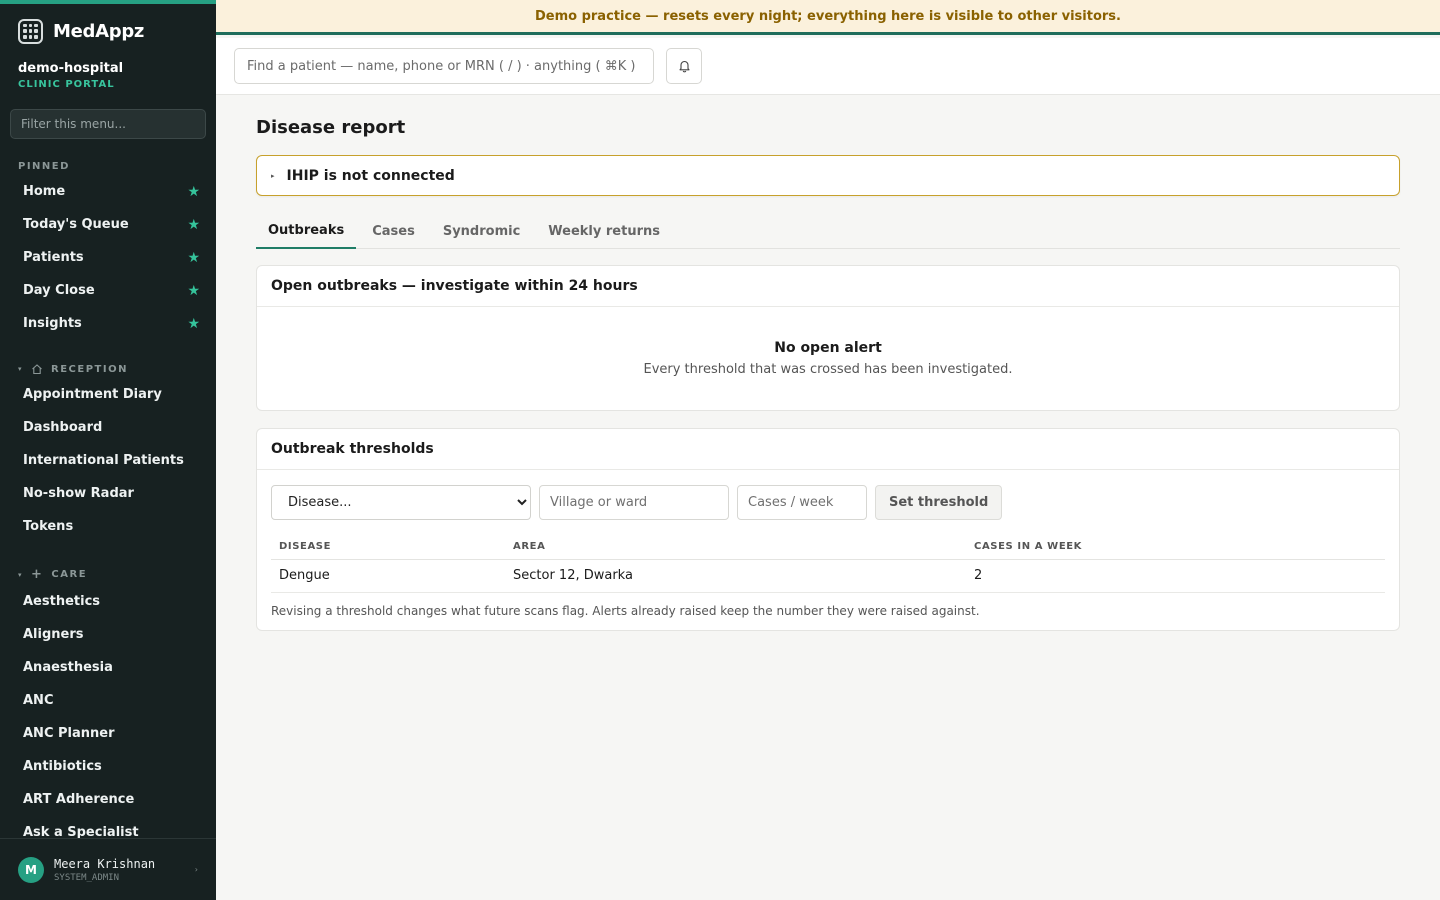  Describe the element at coordinates (388, 576) in the screenshot. I see `cell-disease: Dengue` at that location.